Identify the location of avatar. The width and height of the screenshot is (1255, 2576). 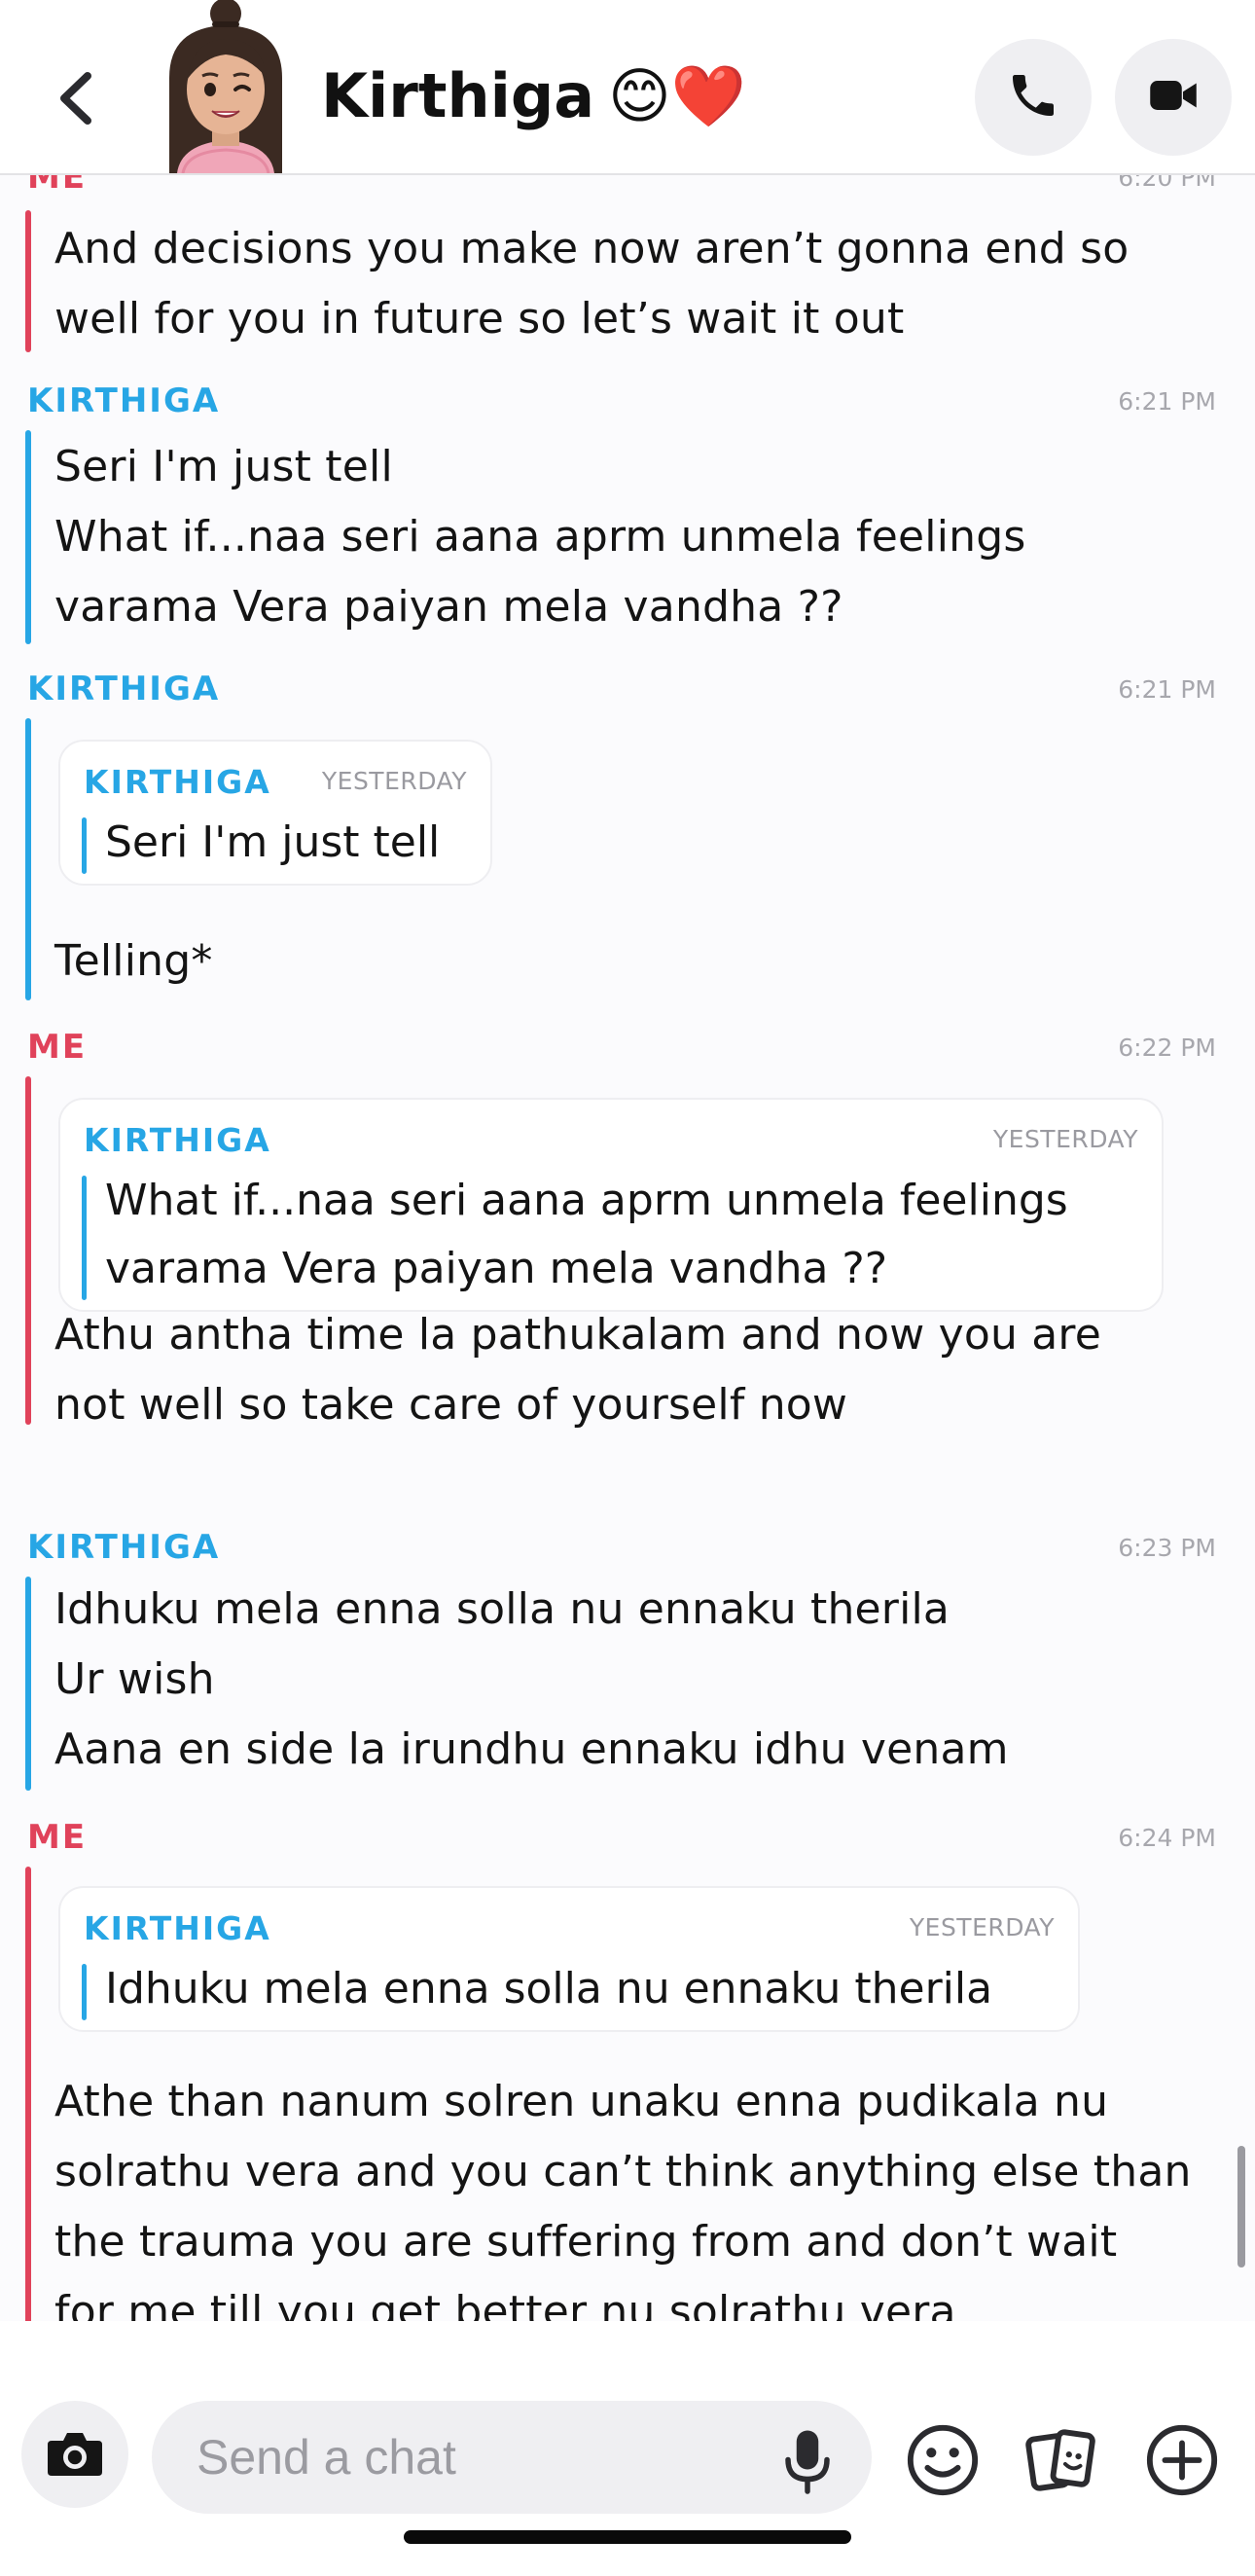
(226, 86).